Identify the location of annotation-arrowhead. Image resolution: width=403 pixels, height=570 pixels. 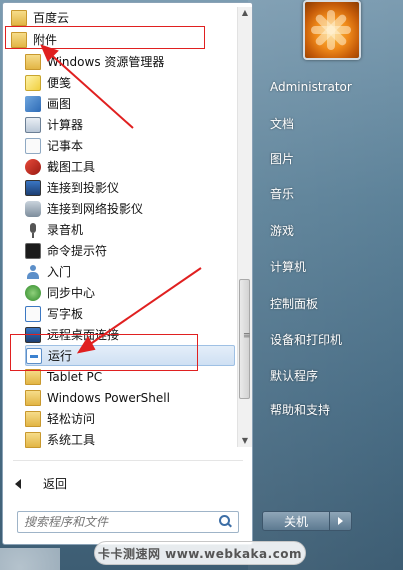
(86, 345).